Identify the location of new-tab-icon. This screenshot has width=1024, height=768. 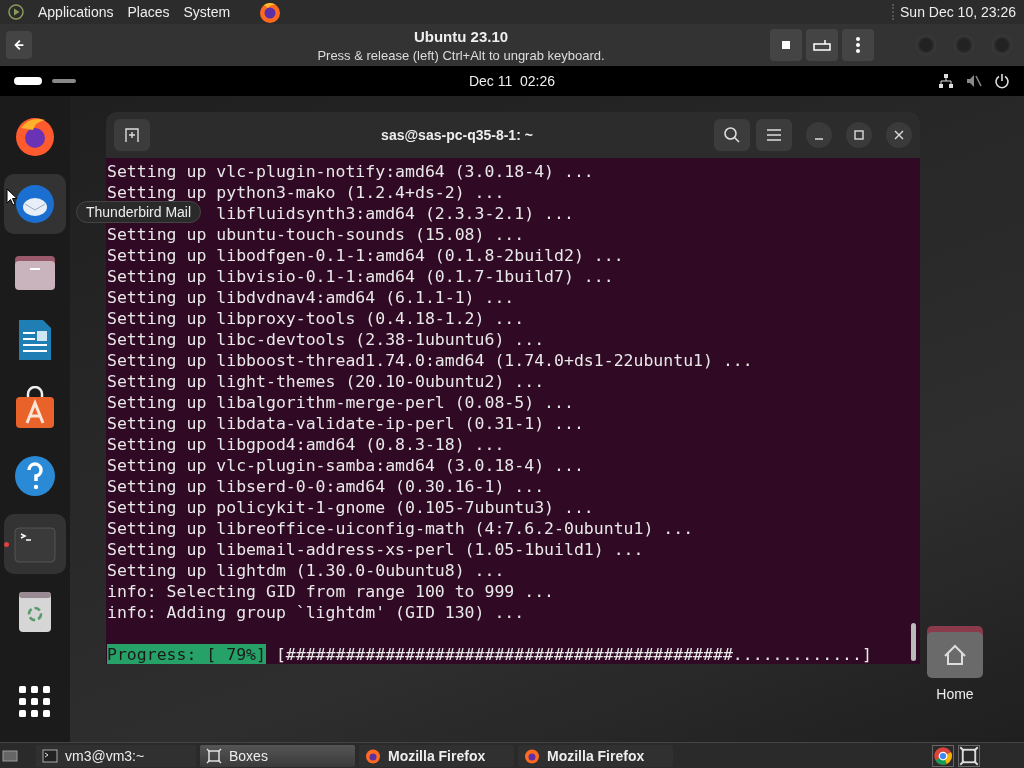
(132, 135).